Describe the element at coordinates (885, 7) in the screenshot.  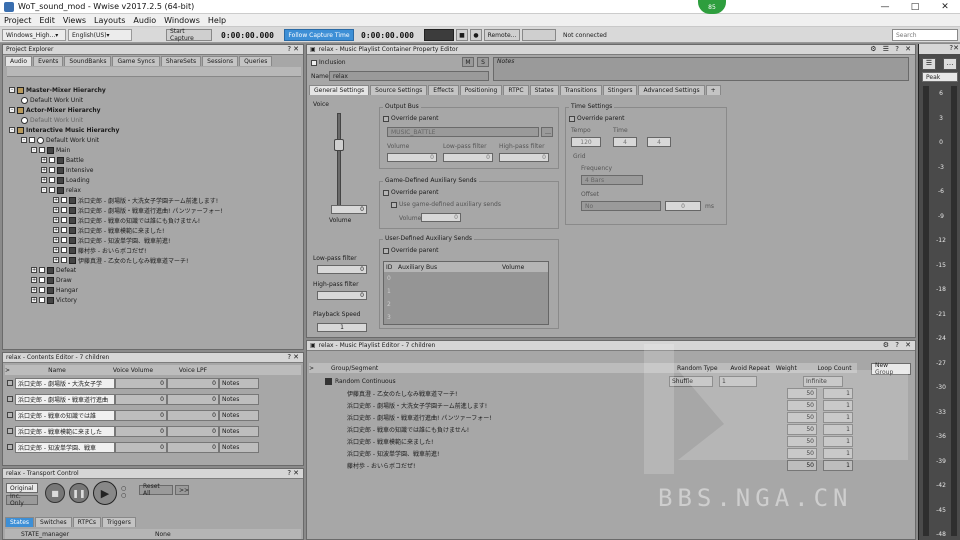
I see `minimize-button: —` at that location.